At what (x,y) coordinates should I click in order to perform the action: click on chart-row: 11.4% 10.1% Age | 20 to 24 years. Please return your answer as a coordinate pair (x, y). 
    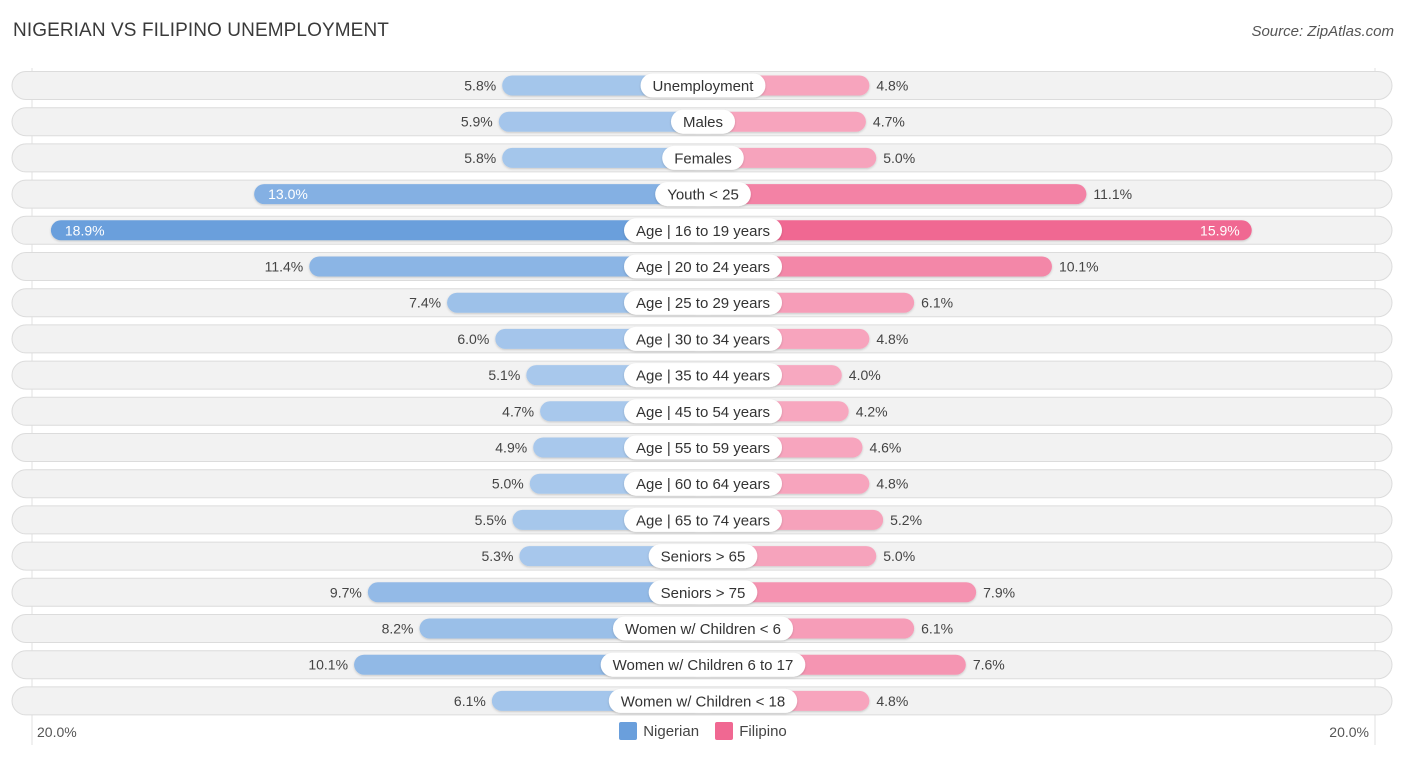
    Looking at the image, I should click on (702, 266).